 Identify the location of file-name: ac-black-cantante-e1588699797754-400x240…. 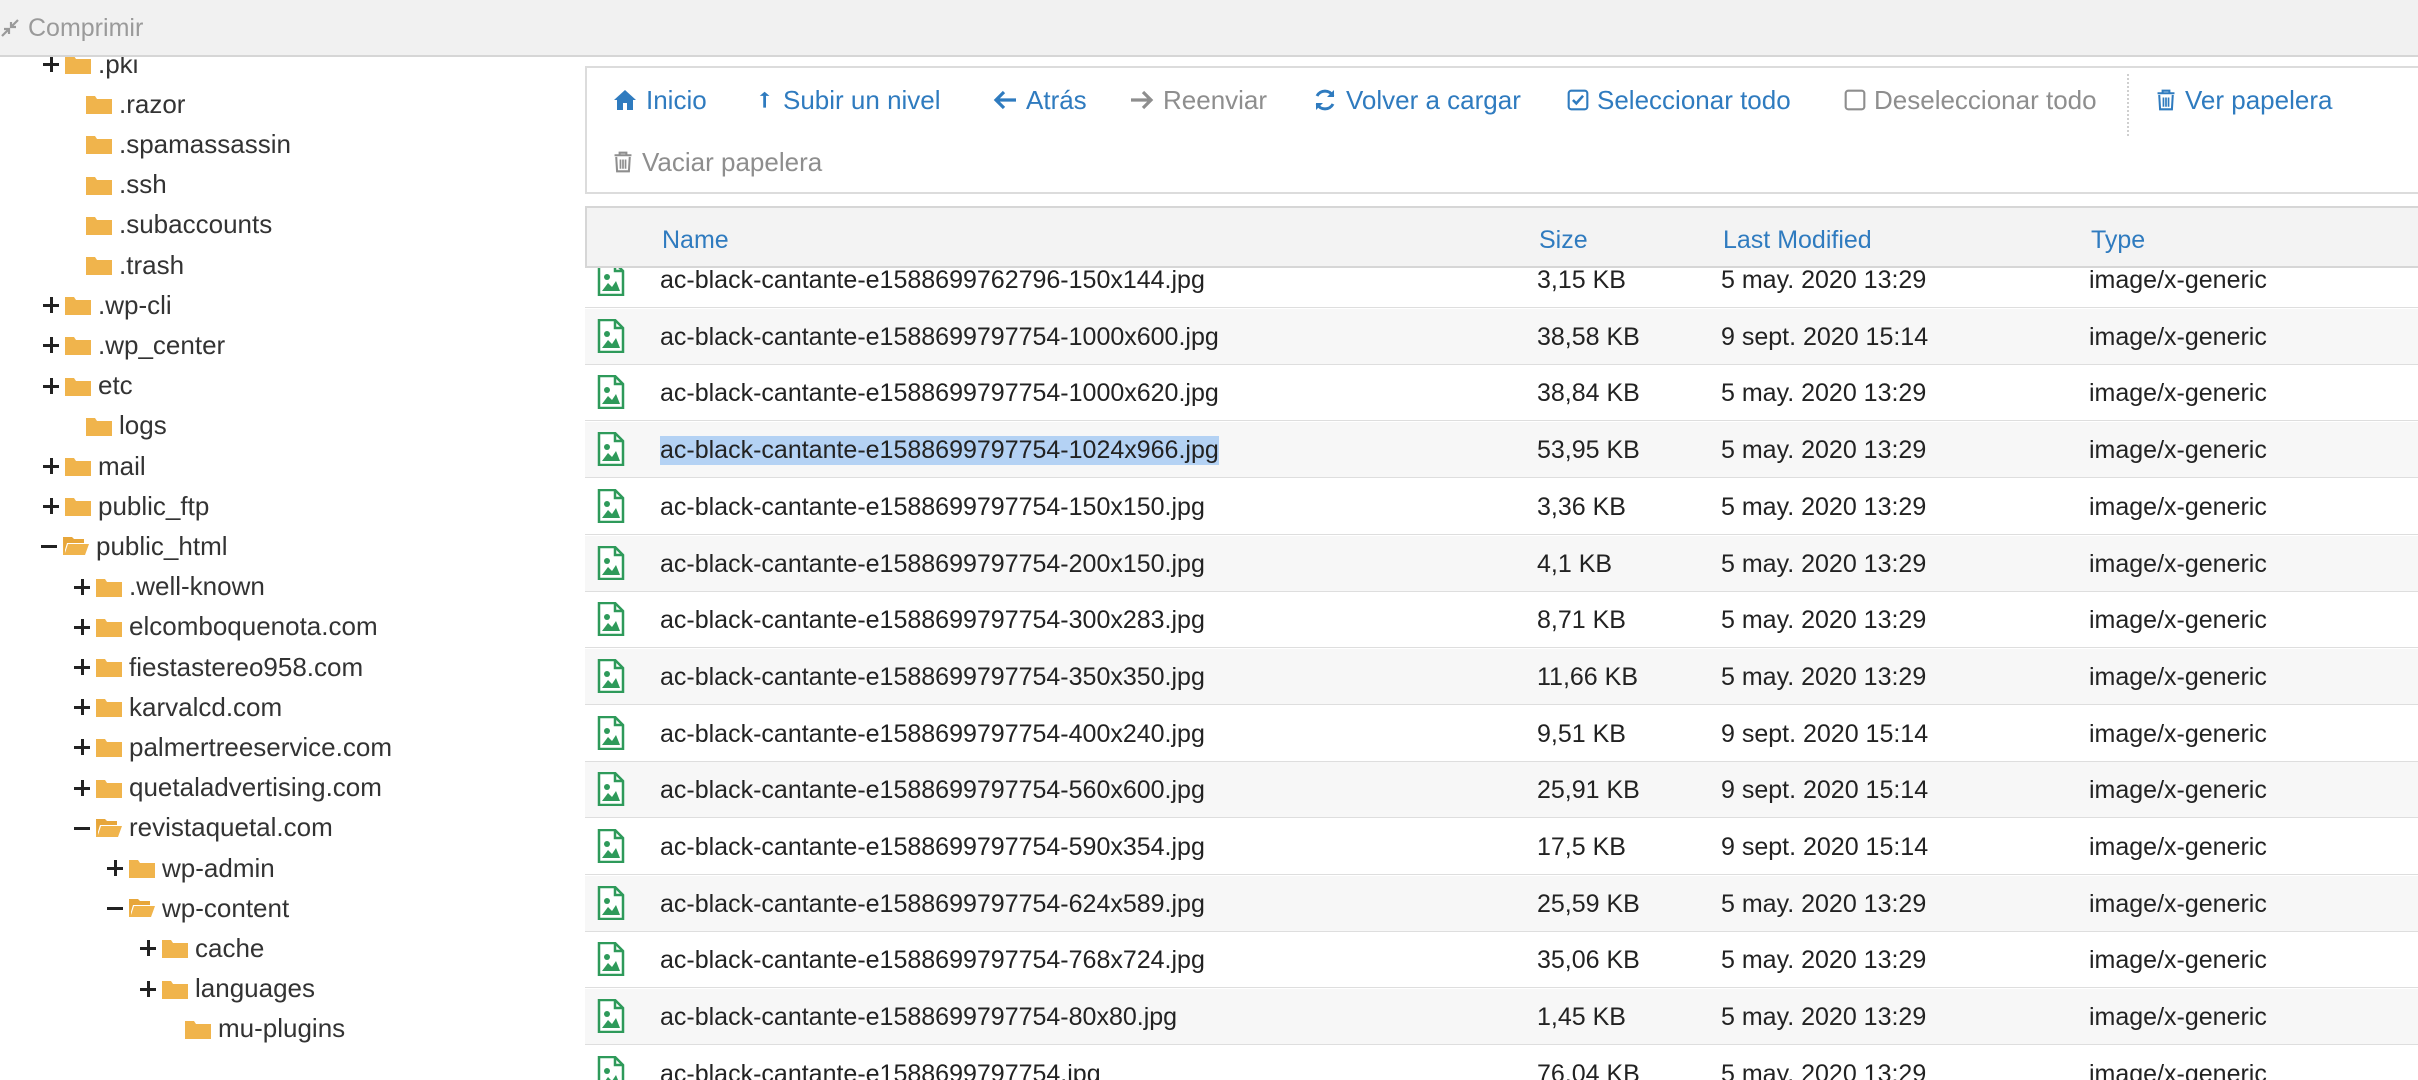
(932, 734).